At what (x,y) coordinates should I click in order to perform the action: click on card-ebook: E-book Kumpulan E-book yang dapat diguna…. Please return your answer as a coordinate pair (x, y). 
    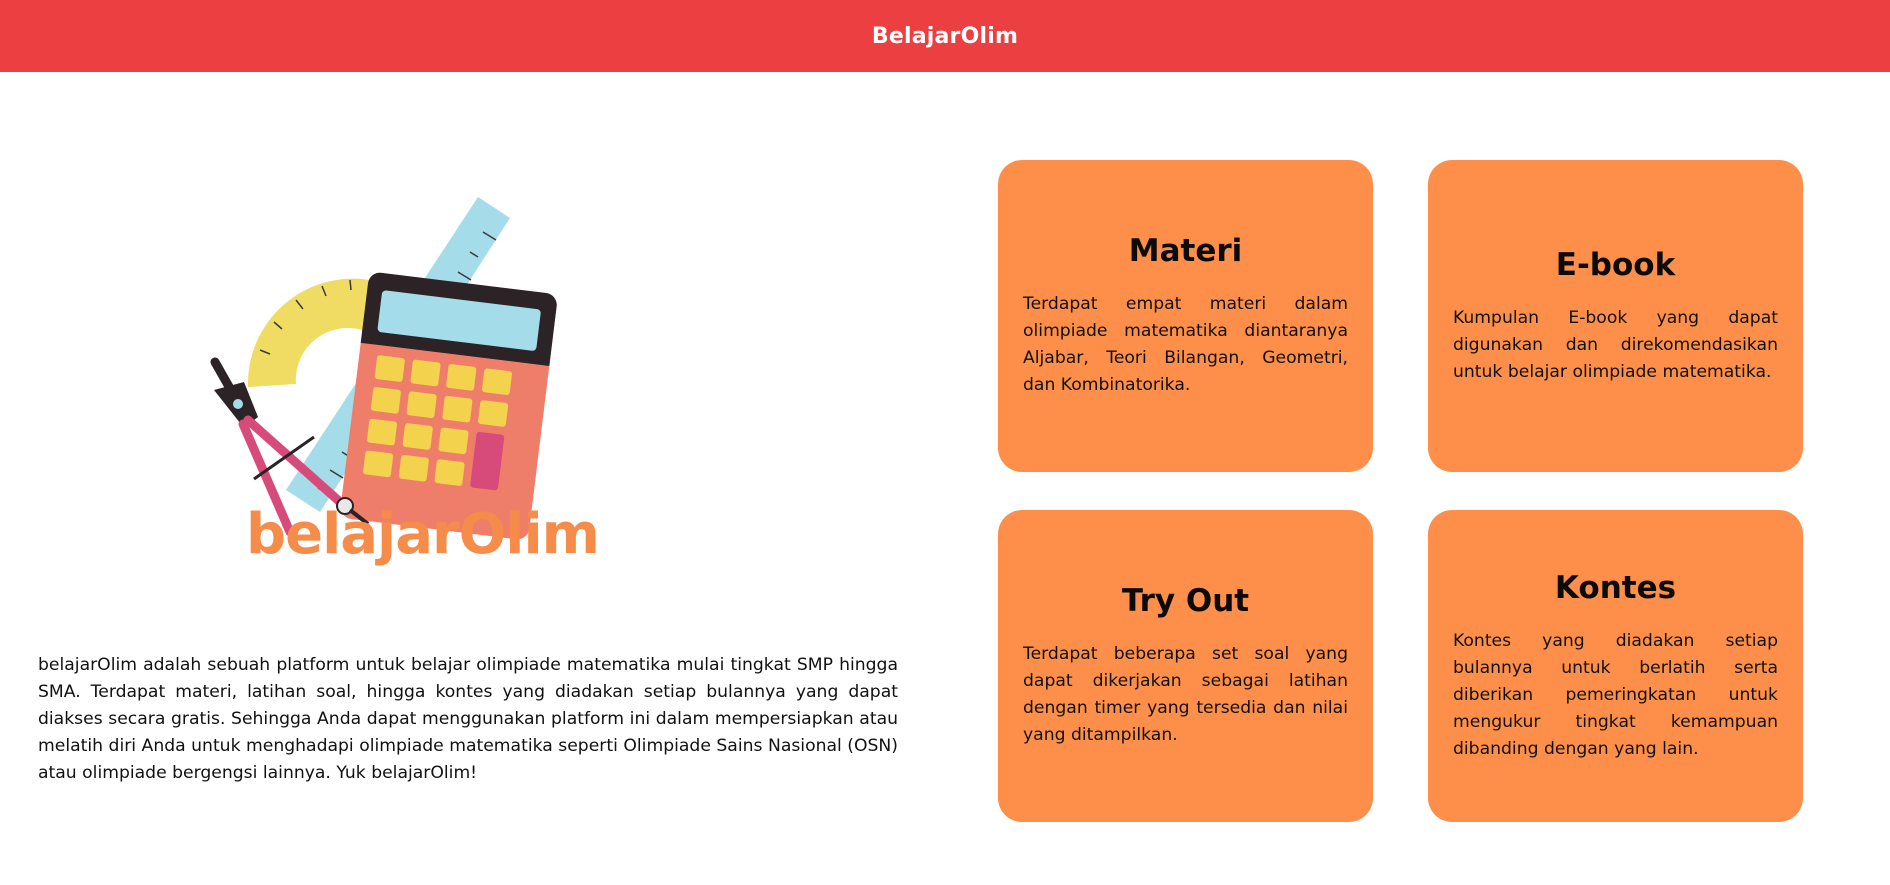
    Looking at the image, I should click on (1615, 316).